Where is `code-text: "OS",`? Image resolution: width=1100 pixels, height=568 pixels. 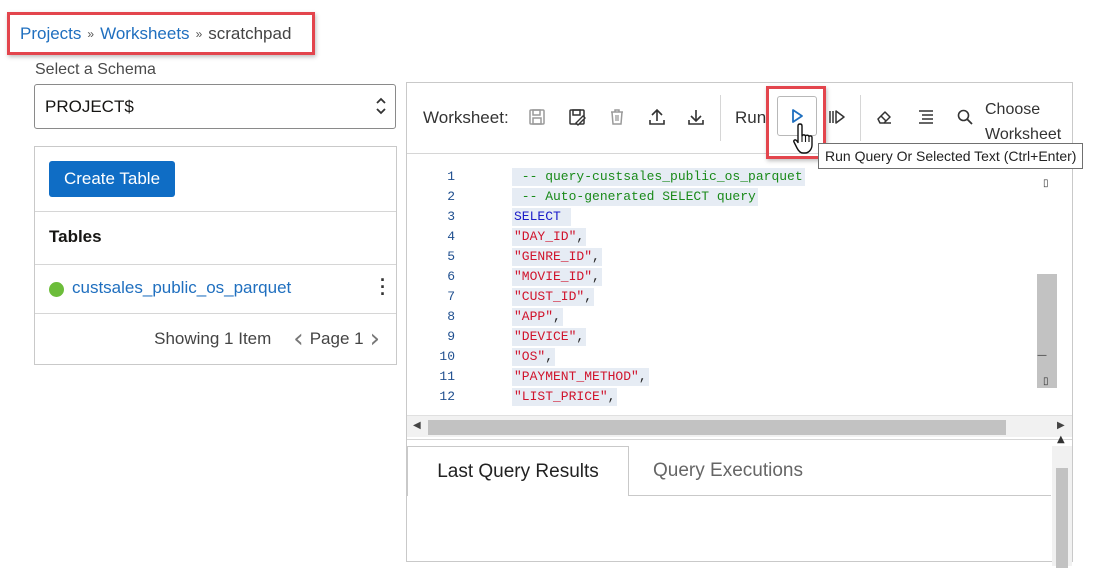 code-text: "OS", is located at coordinates (534, 357).